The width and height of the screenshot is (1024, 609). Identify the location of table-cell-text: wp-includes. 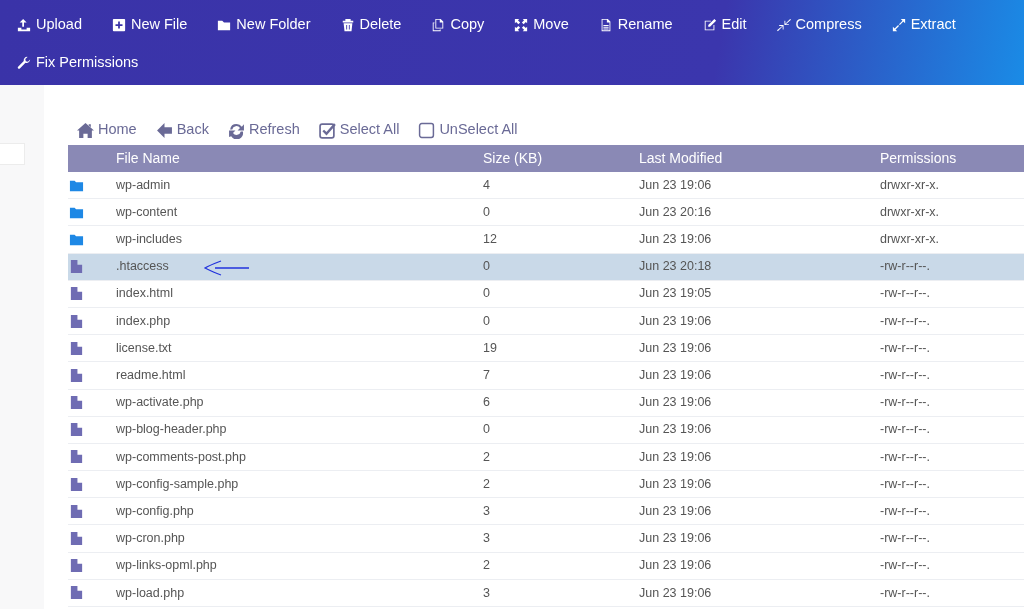
(149, 240).